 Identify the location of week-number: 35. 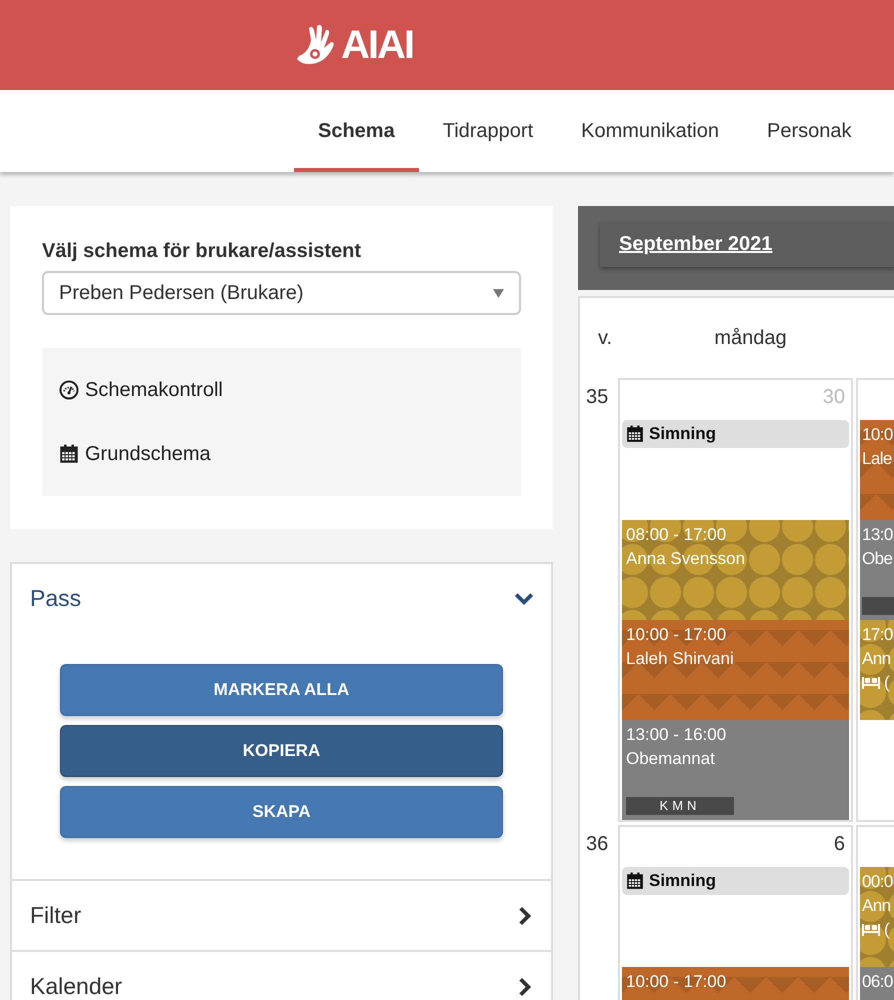
(597, 397).